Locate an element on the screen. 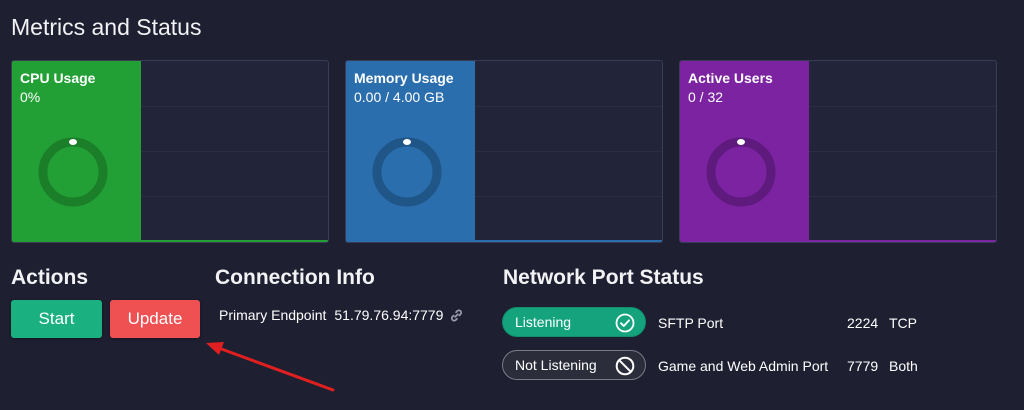  active-users-ring is located at coordinates (741, 172).